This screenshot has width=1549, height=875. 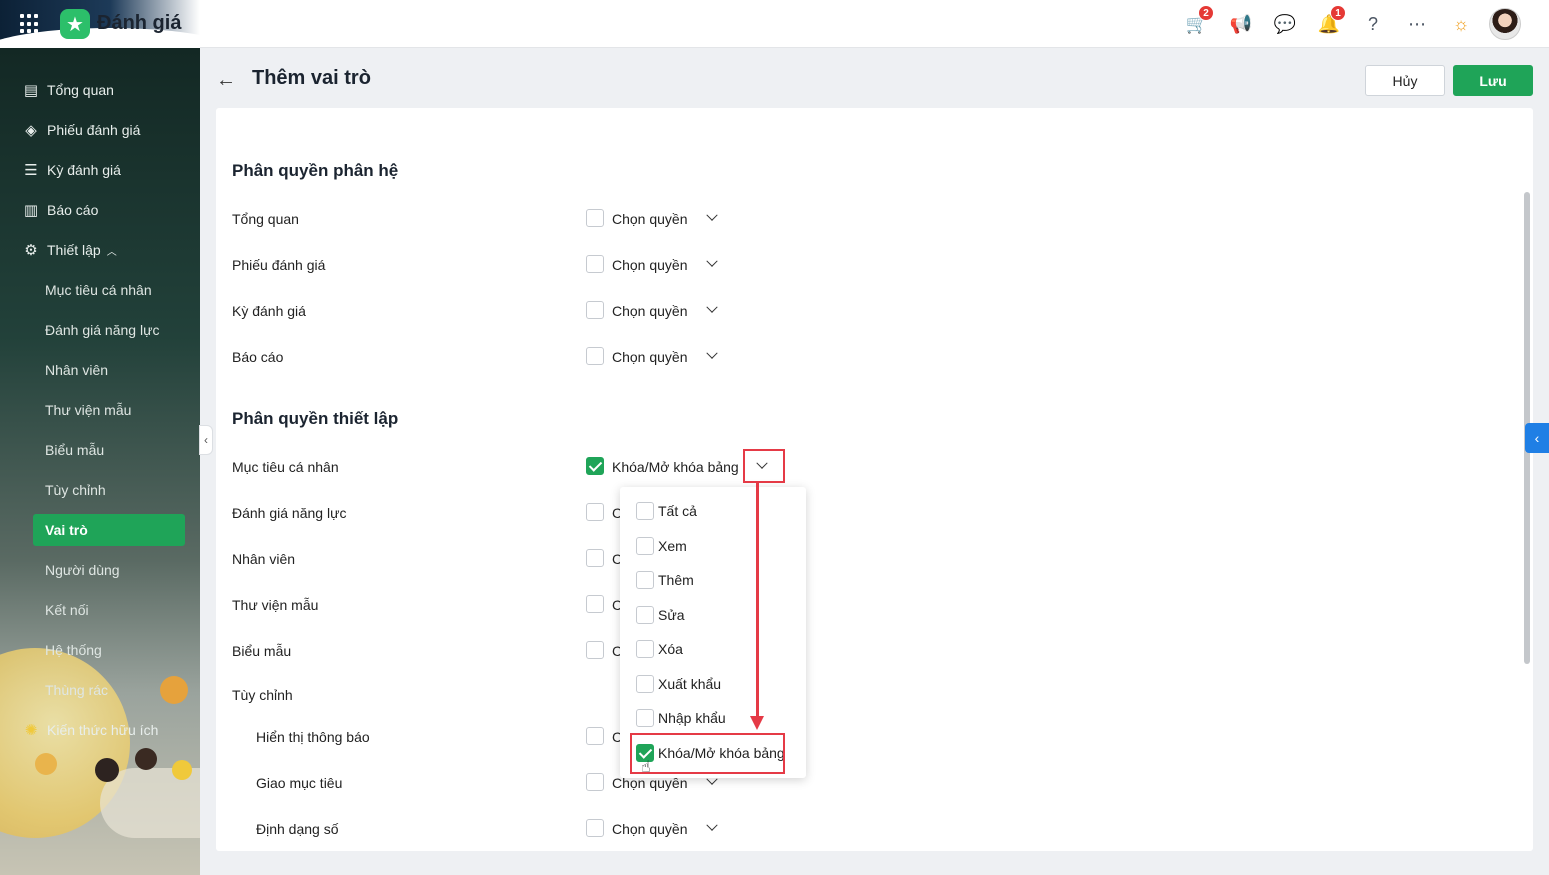 I want to click on kid-decoration, so click(x=46, y=764).